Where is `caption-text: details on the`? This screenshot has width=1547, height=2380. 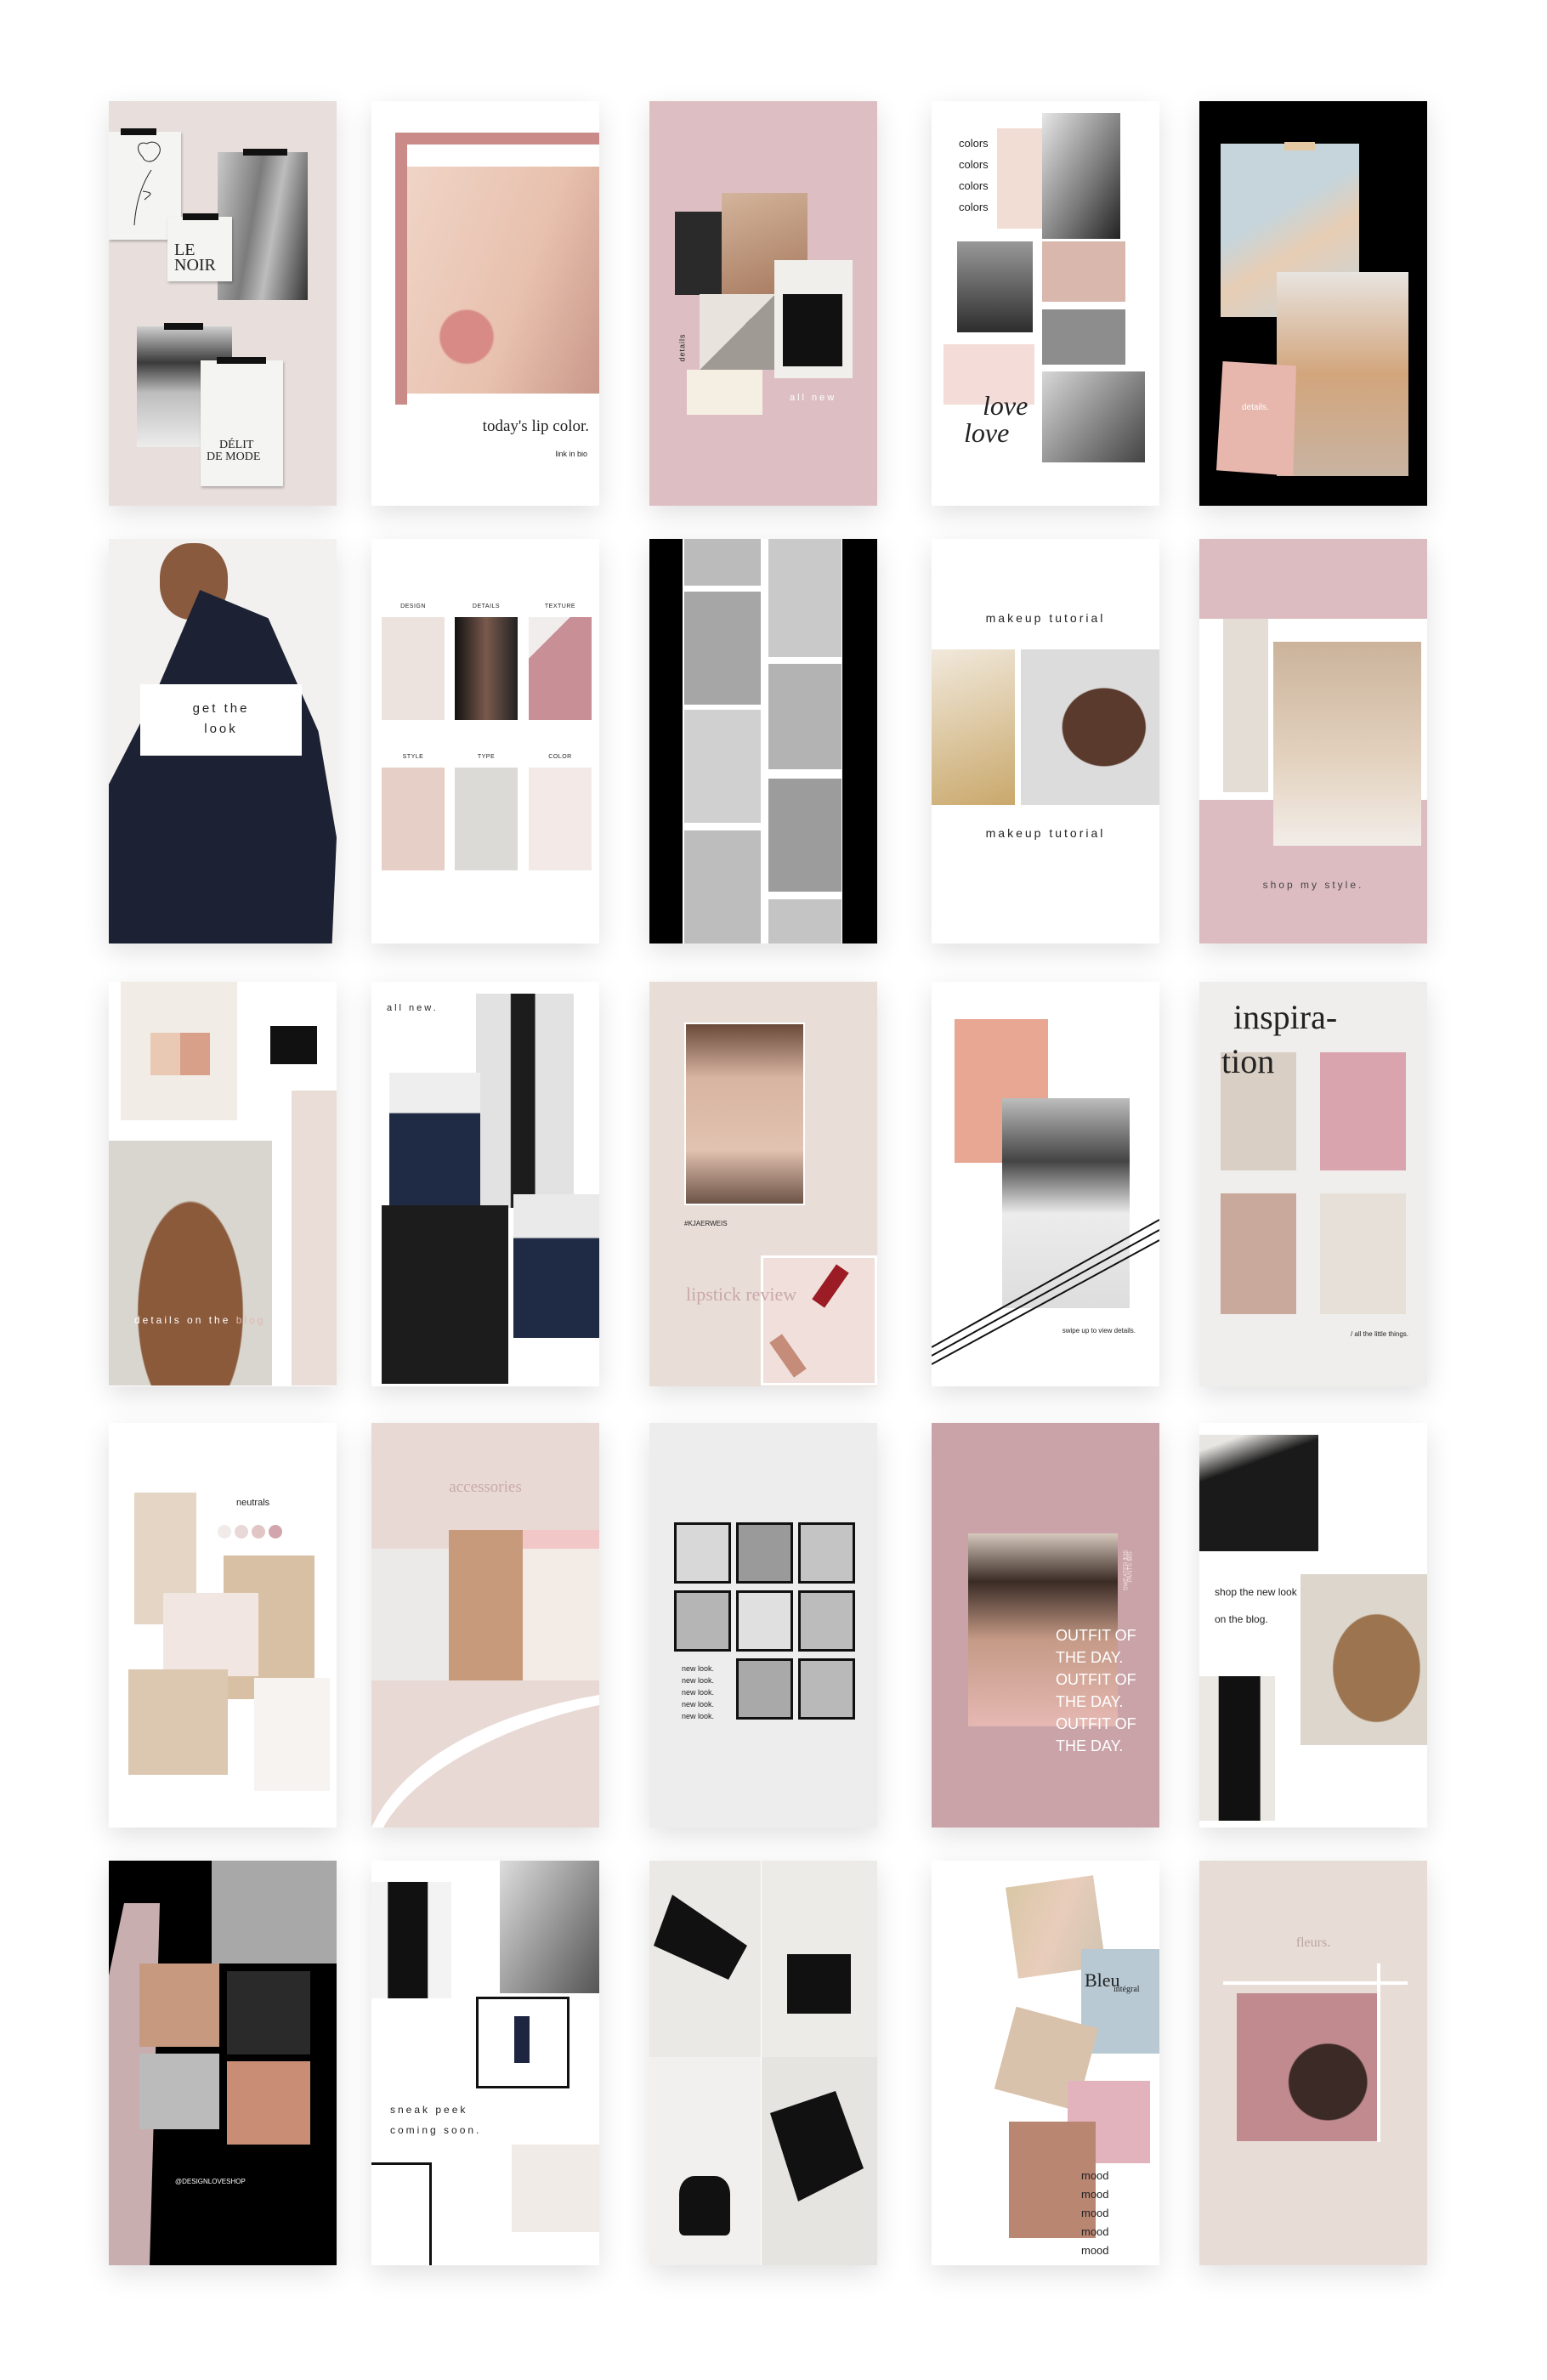 caption-text: details on the is located at coordinates (182, 1320).